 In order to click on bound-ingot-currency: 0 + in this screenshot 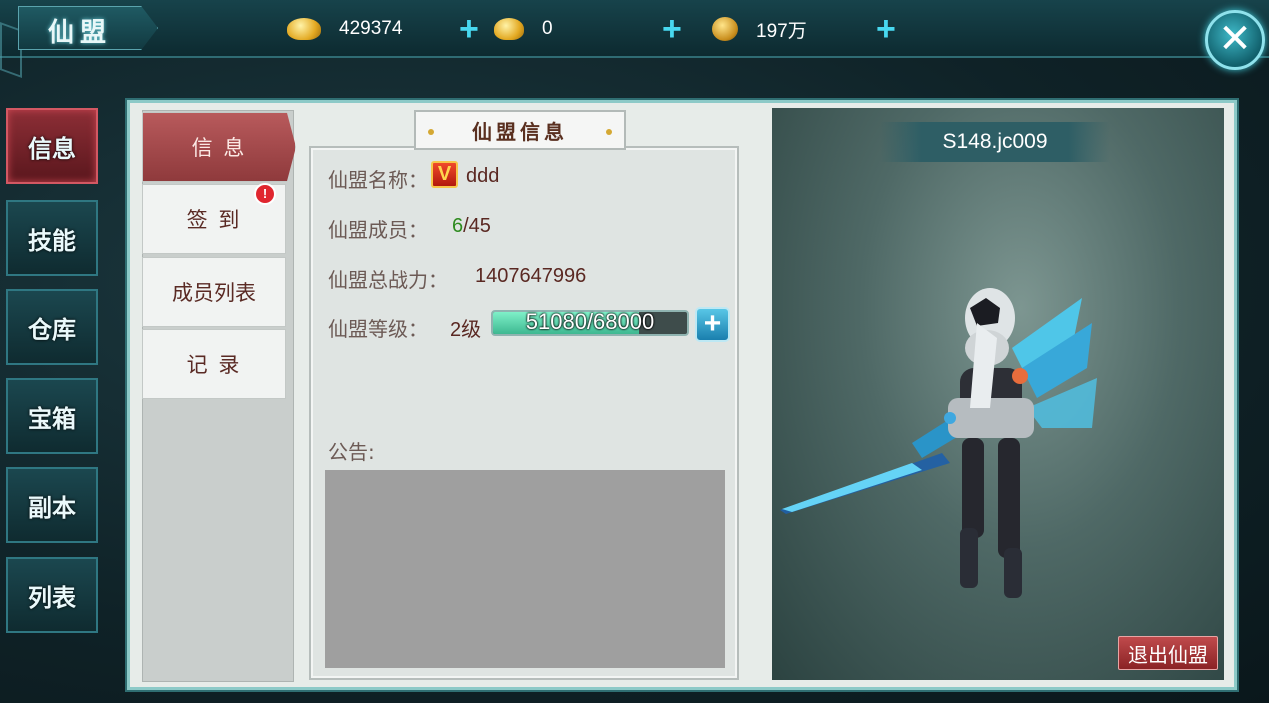, I will do `click(588, 29)`.